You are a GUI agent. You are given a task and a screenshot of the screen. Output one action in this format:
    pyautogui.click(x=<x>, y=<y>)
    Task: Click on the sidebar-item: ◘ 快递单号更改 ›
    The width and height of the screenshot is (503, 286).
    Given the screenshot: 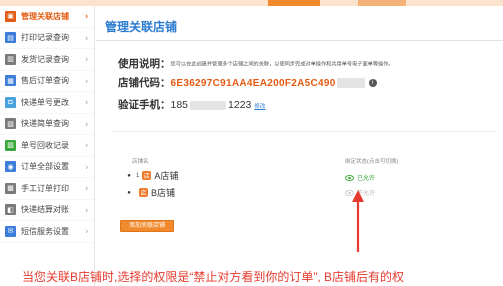 What is the action you would take?
    pyautogui.click(x=47, y=103)
    